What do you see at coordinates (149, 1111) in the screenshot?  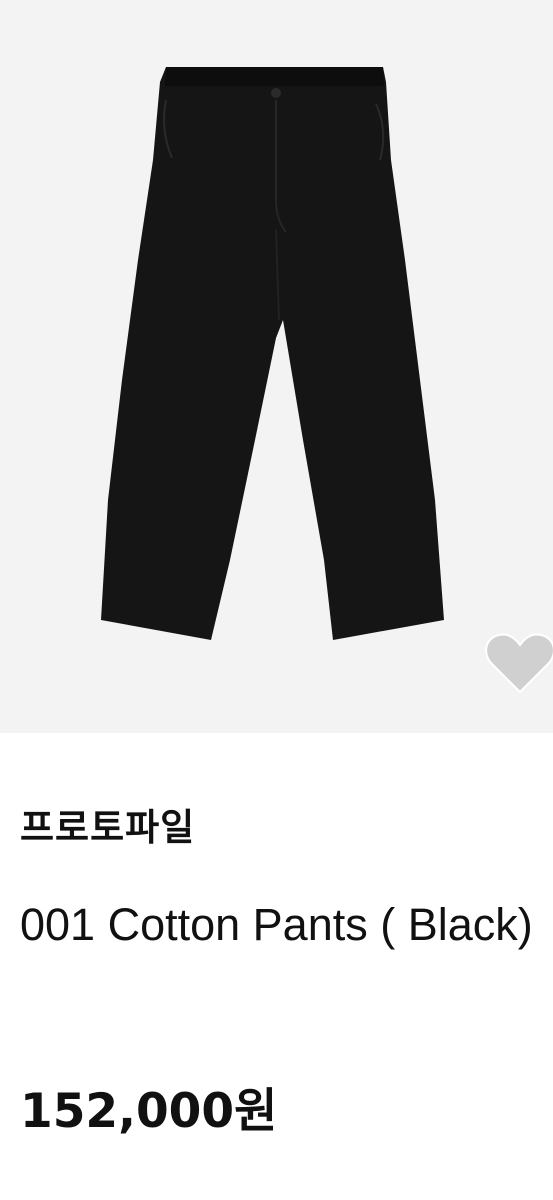 I see `product-price: 152,000원` at bounding box center [149, 1111].